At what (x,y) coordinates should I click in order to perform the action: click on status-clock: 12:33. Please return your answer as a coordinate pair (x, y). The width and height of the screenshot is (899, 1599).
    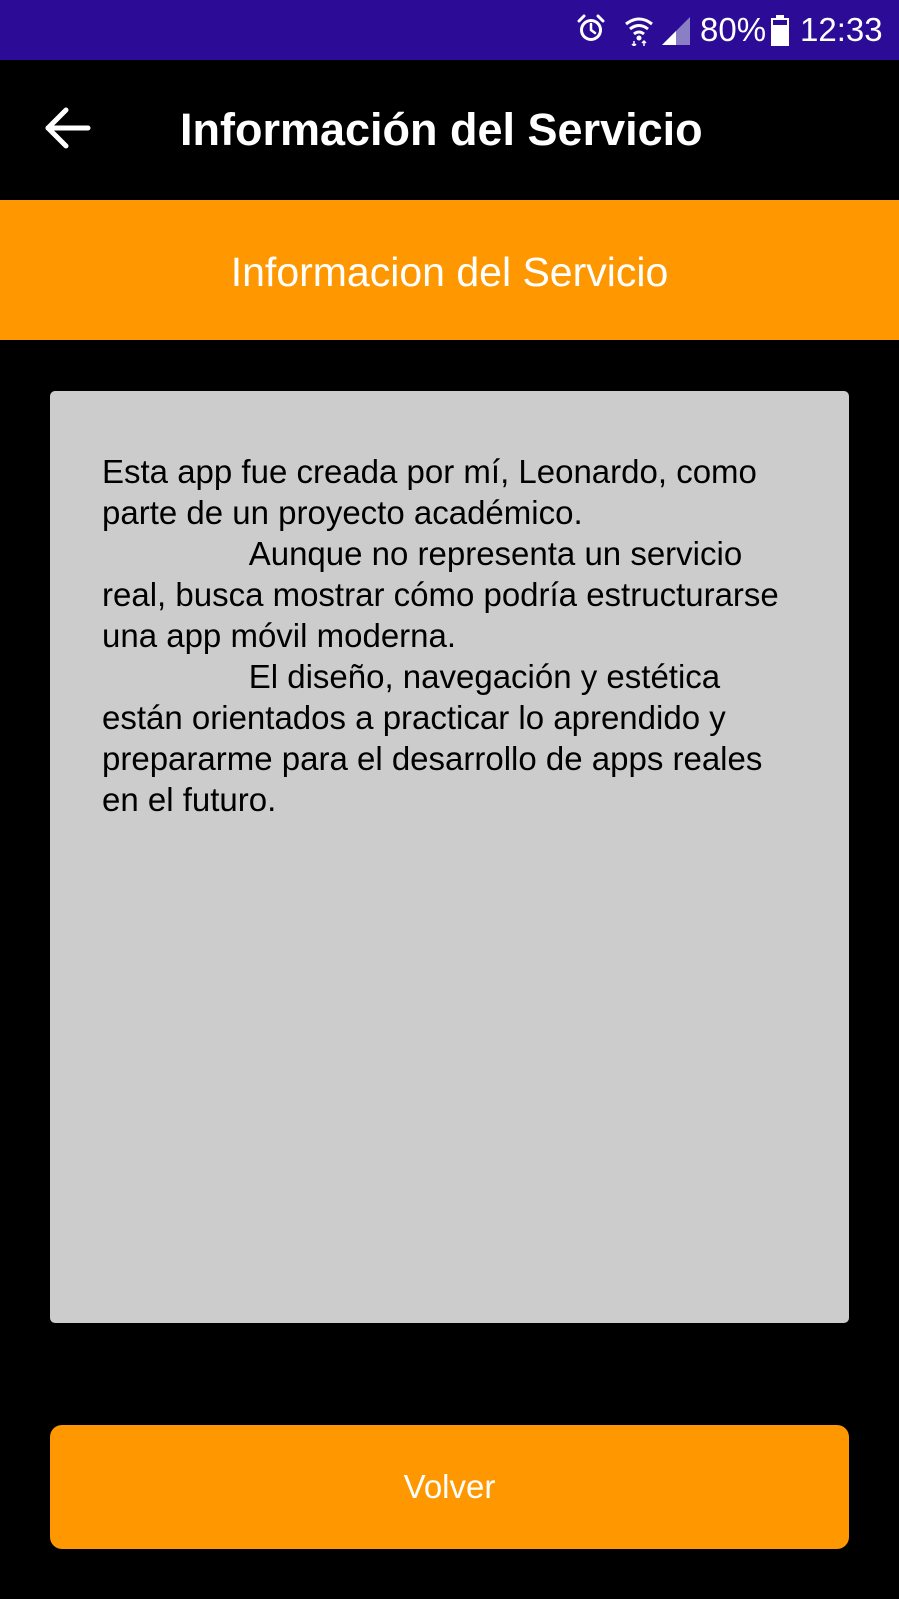
    Looking at the image, I should click on (841, 29).